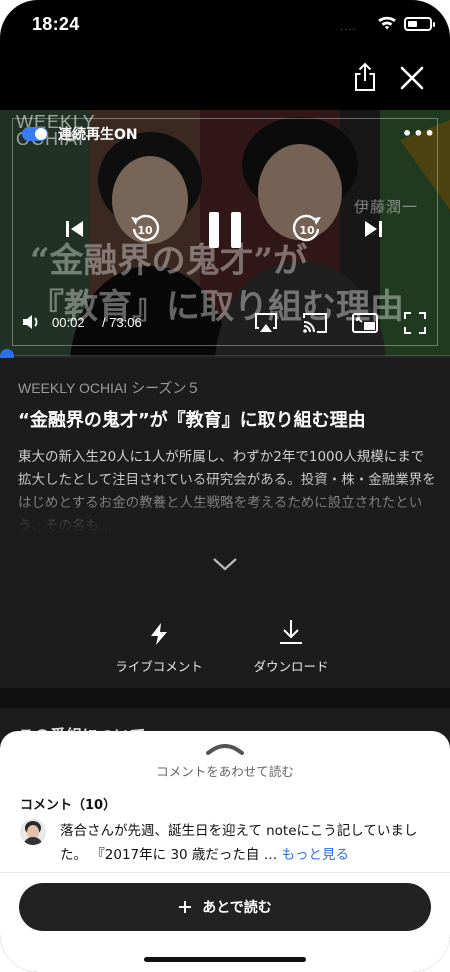 Image resolution: width=450 pixels, height=972 pixels. Describe the element at coordinates (365, 325) in the screenshot. I see `pip-icon` at that location.